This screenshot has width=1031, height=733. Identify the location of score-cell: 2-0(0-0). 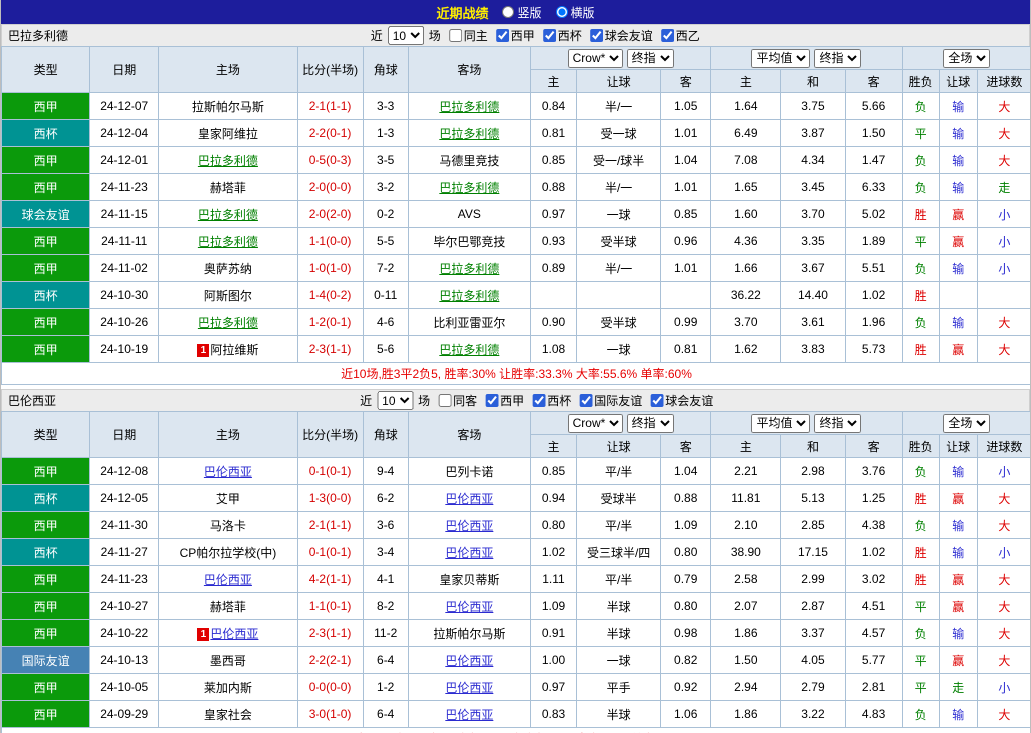
(330, 187).